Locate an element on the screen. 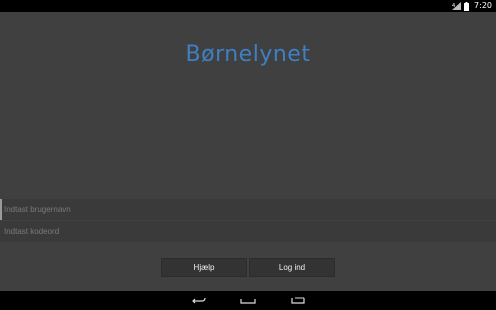  home-icon is located at coordinates (248, 301).